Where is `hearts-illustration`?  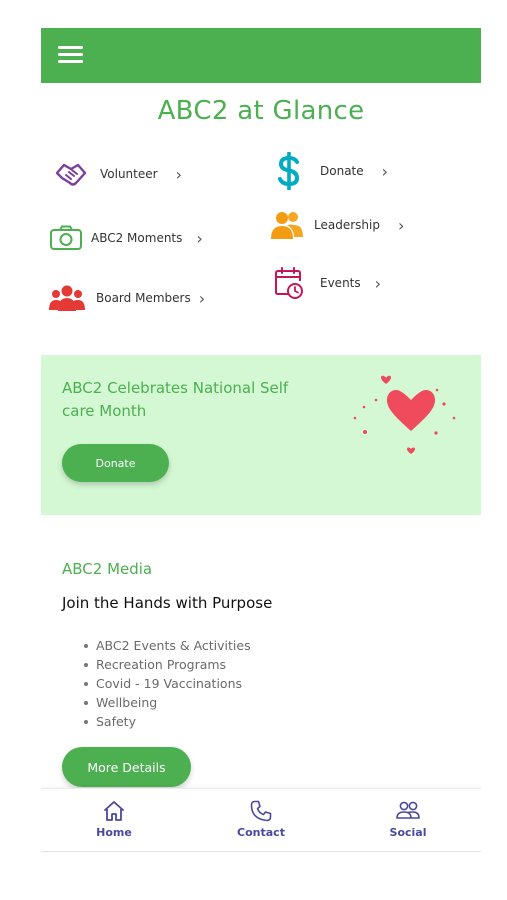 hearts-illustration is located at coordinates (404, 414).